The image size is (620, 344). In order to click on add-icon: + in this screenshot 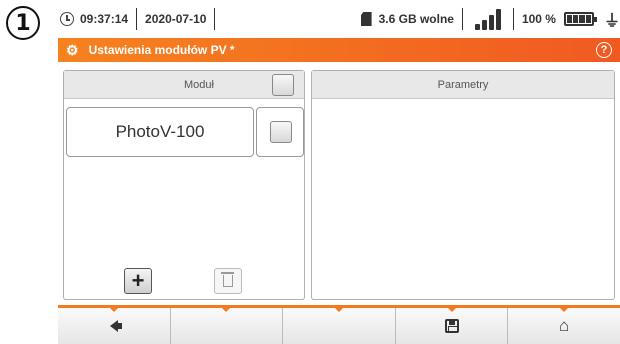, I will do `click(138, 280)`.